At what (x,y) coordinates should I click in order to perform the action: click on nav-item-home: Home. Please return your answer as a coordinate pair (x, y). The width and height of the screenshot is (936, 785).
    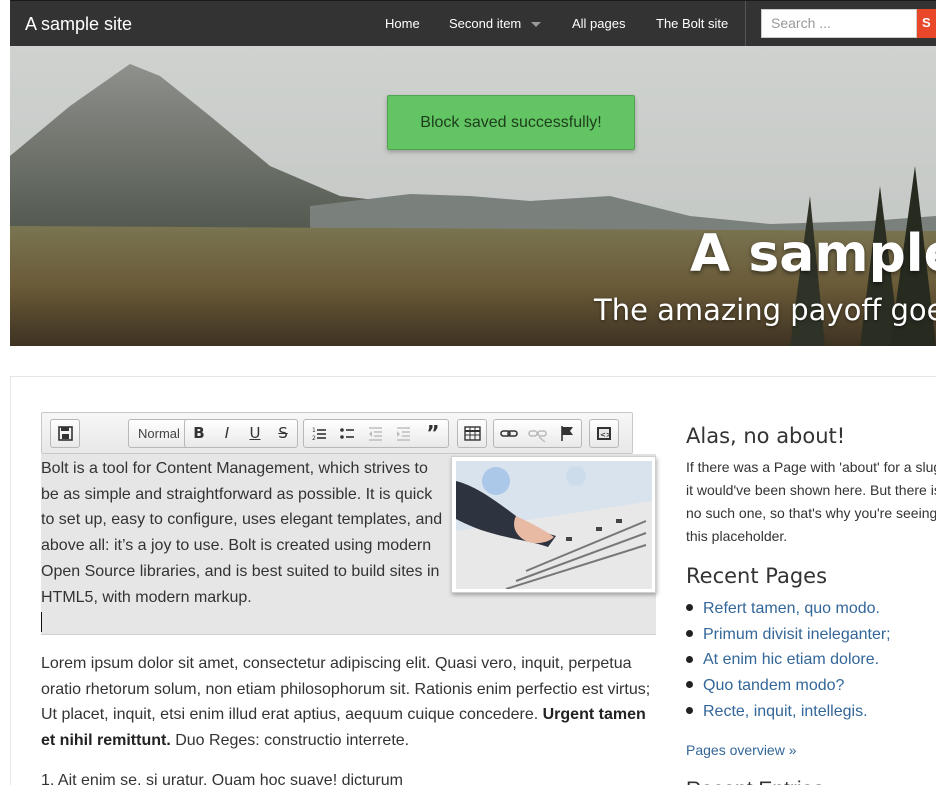
    Looking at the image, I should click on (402, 23).